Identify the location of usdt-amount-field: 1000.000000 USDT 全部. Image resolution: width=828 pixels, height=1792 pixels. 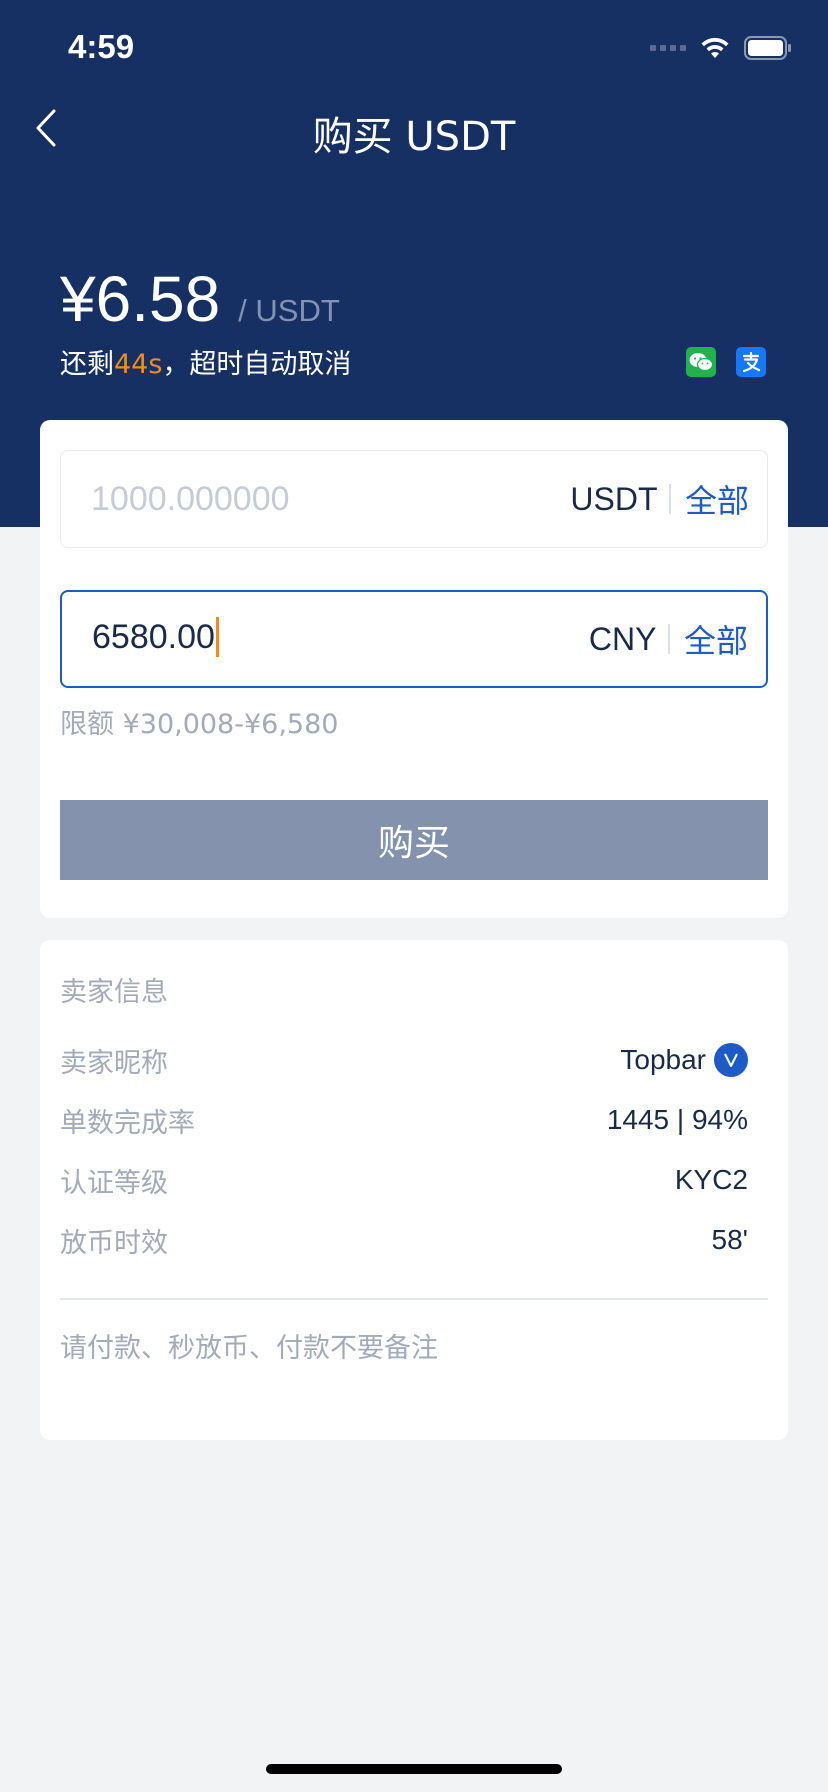
(414, 499).